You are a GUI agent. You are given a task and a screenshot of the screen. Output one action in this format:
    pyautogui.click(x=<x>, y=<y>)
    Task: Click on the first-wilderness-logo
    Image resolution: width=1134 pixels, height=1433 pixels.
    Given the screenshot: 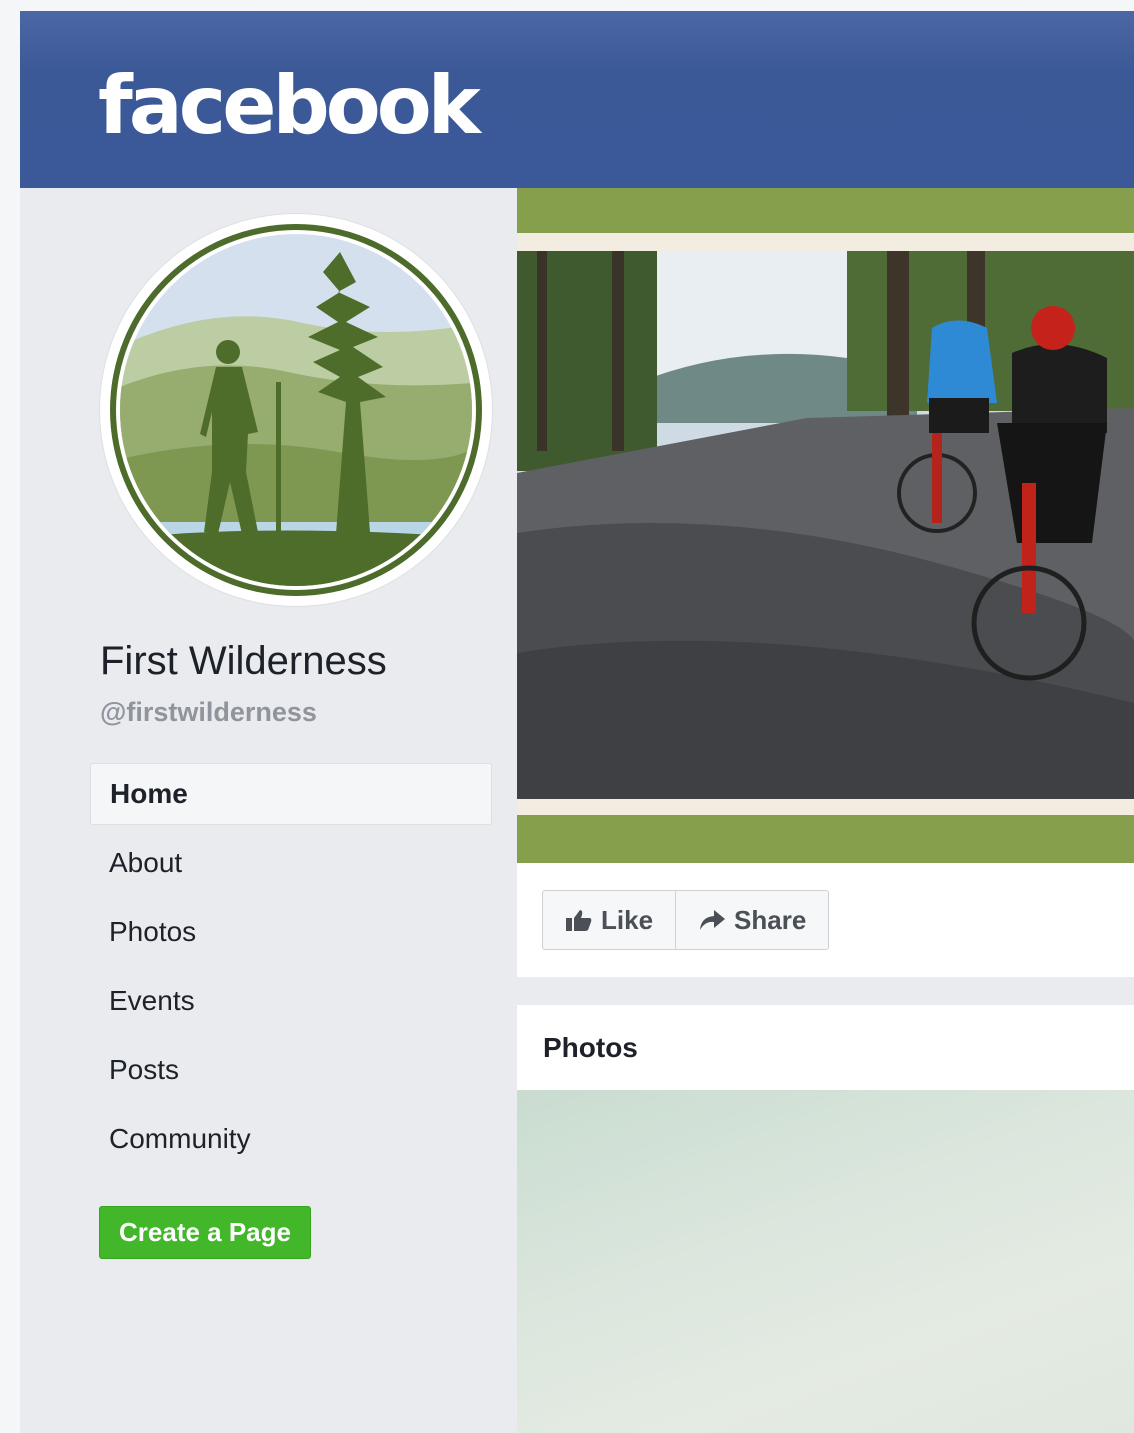 What is the action you would take?
    pyautogui.click(x=296, y=410)
    